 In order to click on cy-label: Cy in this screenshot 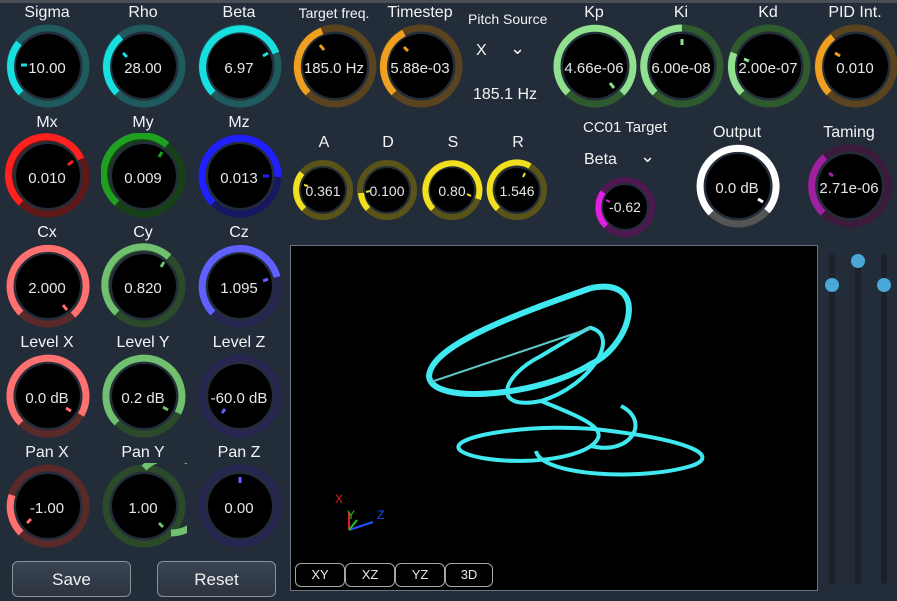, I will do `click(143, 232)`.